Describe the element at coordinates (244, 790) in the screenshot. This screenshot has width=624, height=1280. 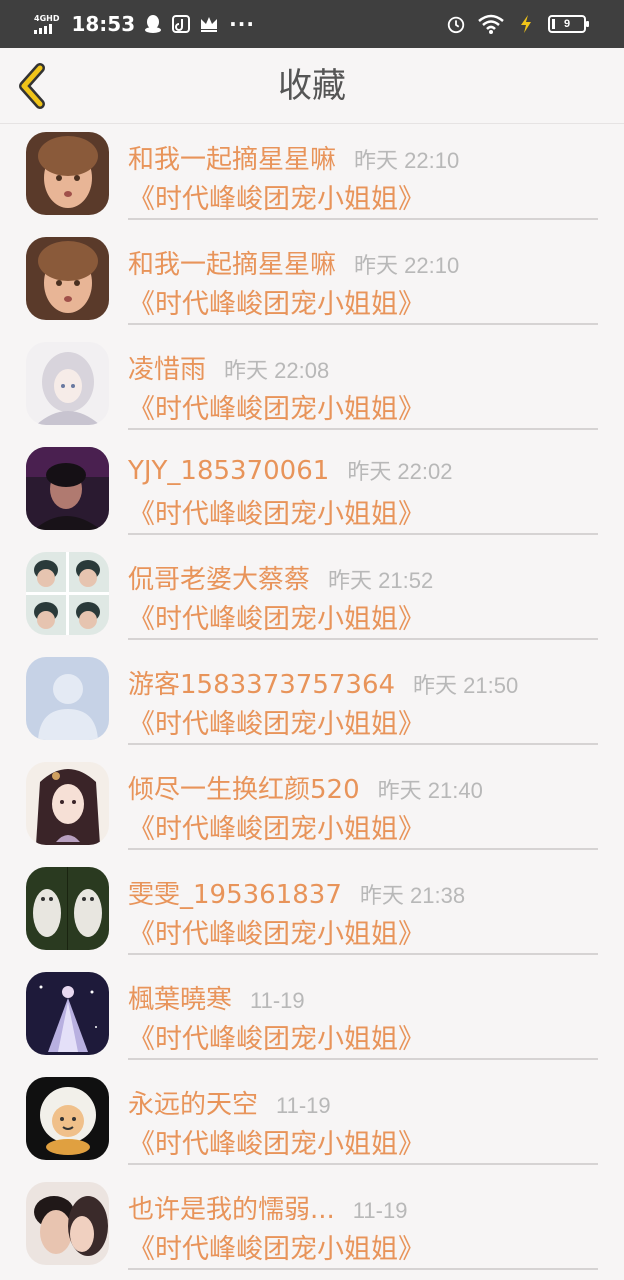
I see `username: 倾尽一生换红颜520` at that location.